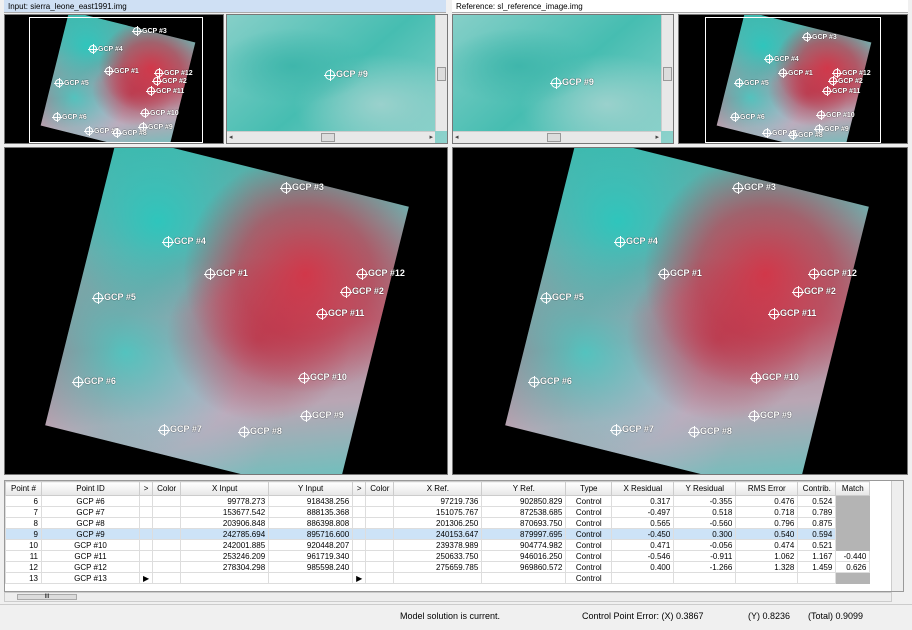 Image resolution: width=912 pixels, height=630 pixels. What do you see at coordinates (643, 545) in the screenshot?
I see `table-cell: 0.471` at bounding box center [643, 545].